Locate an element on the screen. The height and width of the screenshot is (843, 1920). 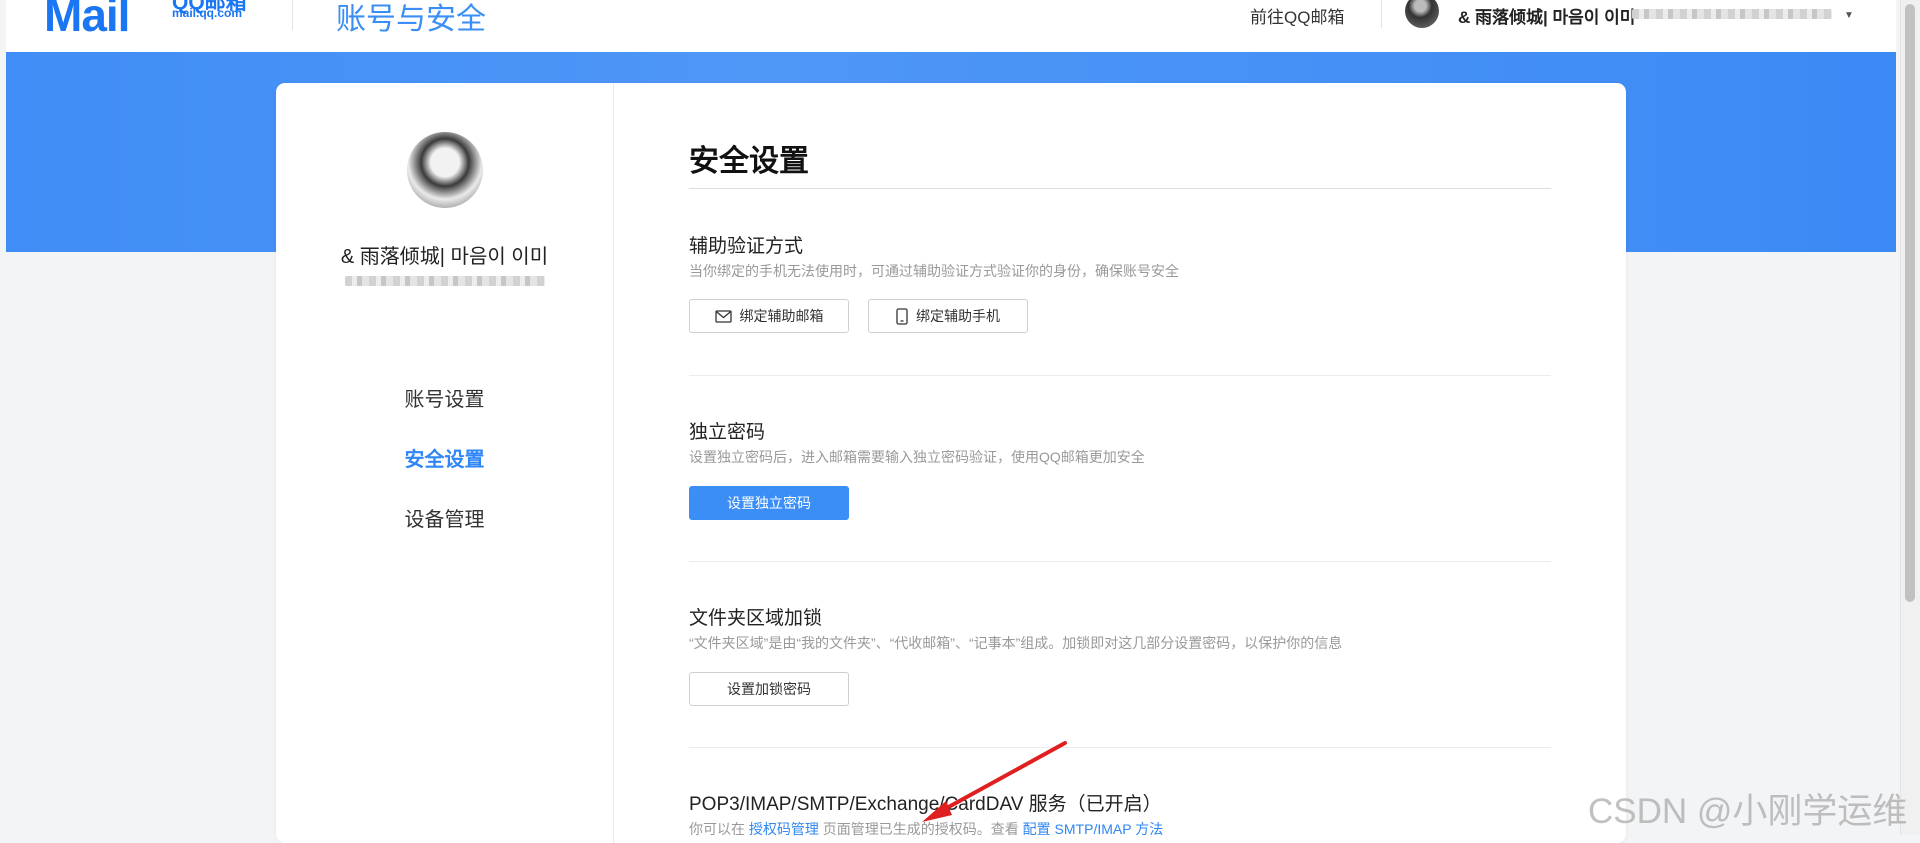
set-independent-password-label: 设置独立密码 is located at coordinates (769, 503).